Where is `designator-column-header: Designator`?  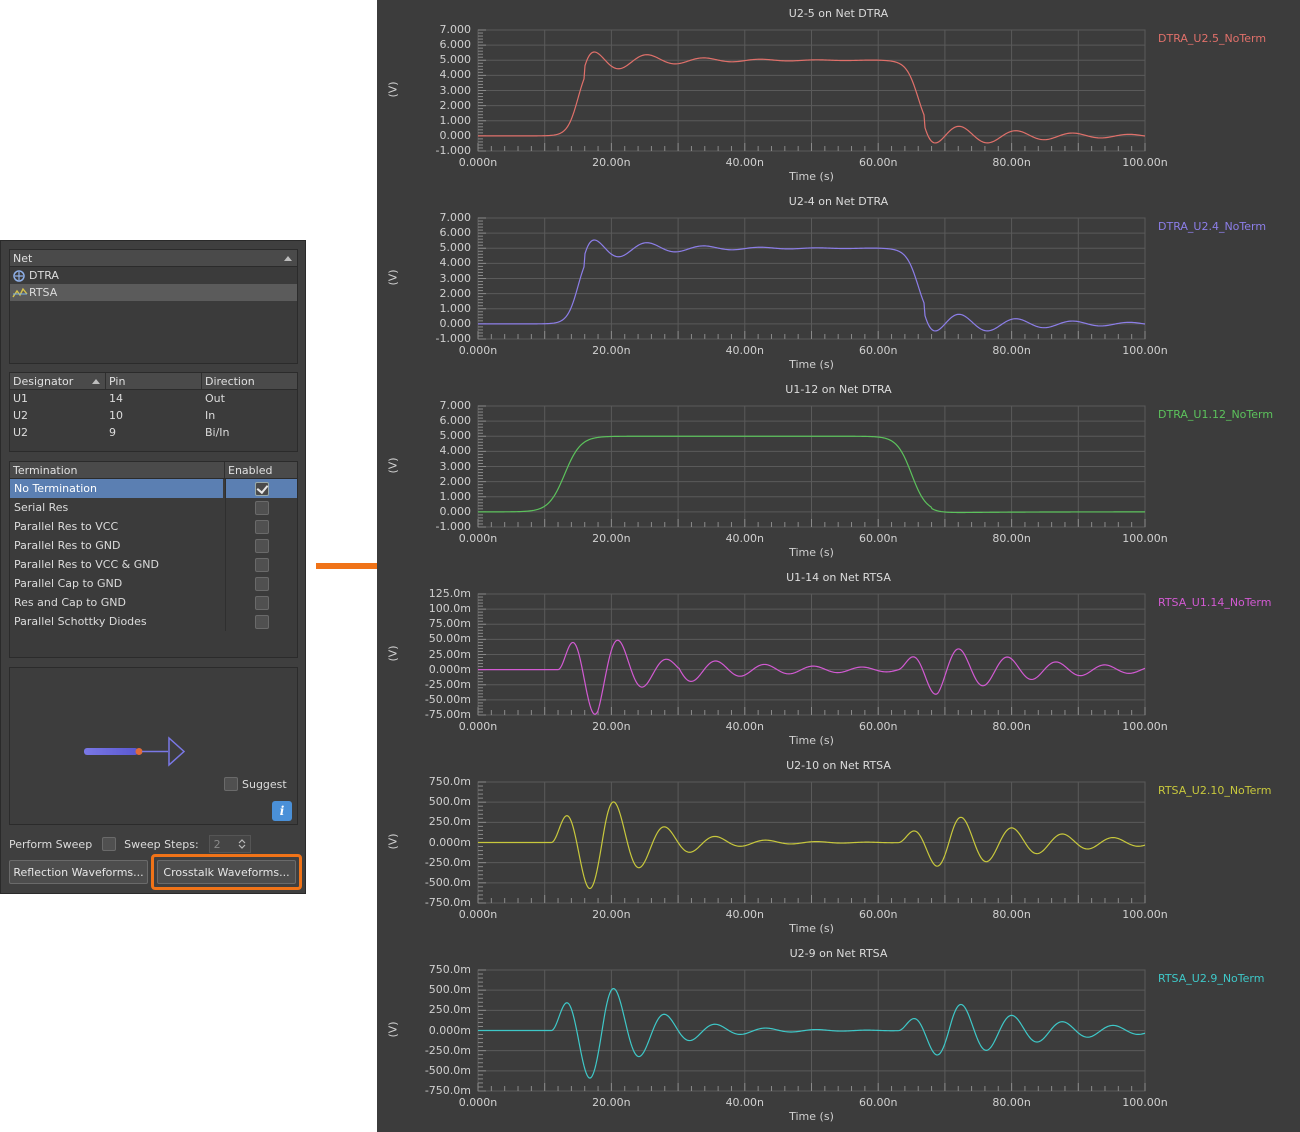 designator-column-header: Designator is located at coordinates (58, 381).